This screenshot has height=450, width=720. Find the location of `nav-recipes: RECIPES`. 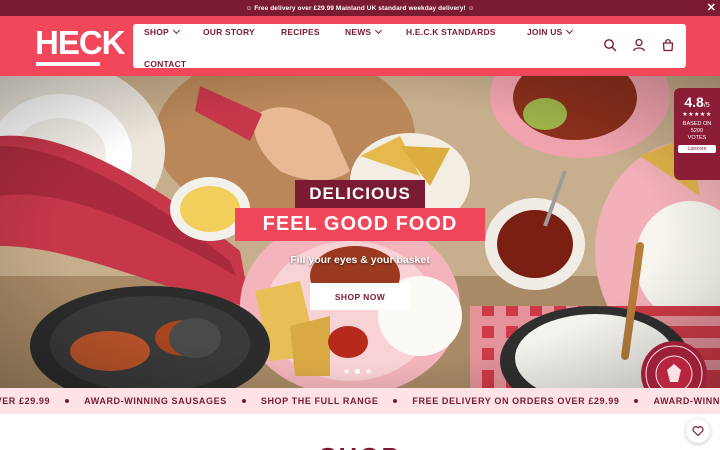

nav-recipes: RECIPES is located at coordinates (300, 32).